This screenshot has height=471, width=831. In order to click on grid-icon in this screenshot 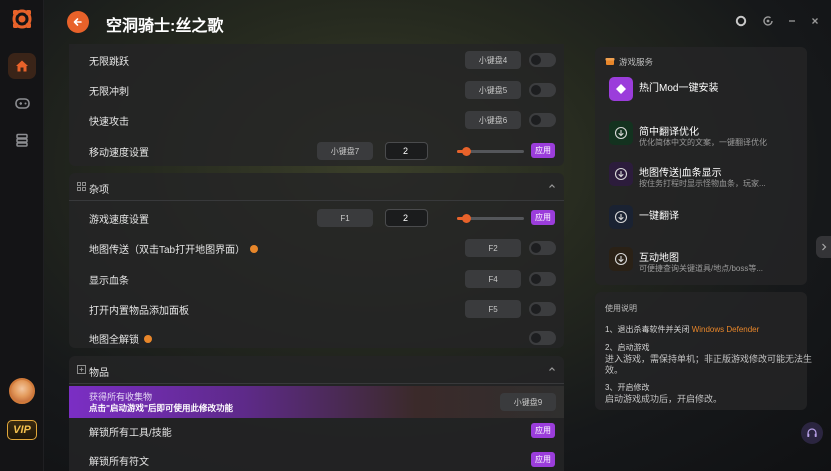, I will do `click(81, 186)`.